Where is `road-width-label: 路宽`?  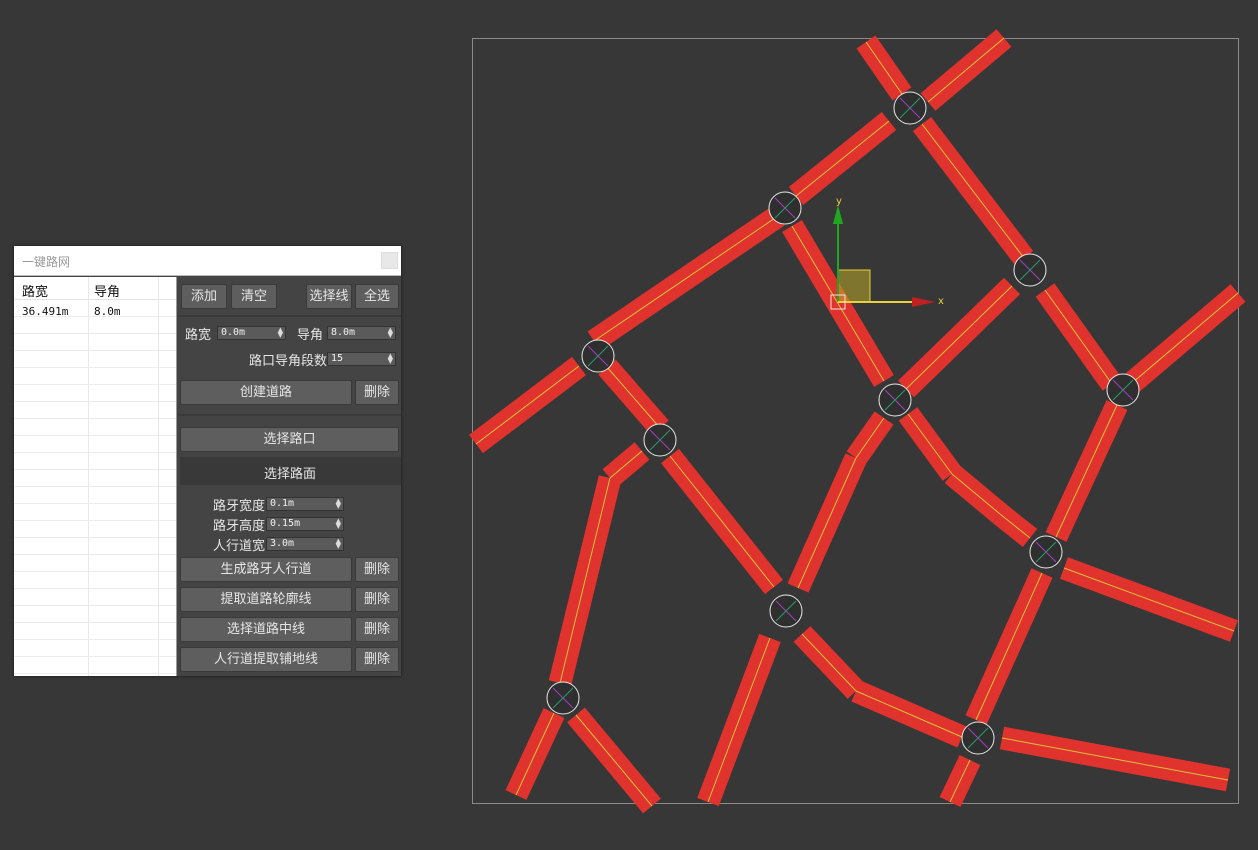 road-width-label: 路宽 is located at coordinates (198, 335).